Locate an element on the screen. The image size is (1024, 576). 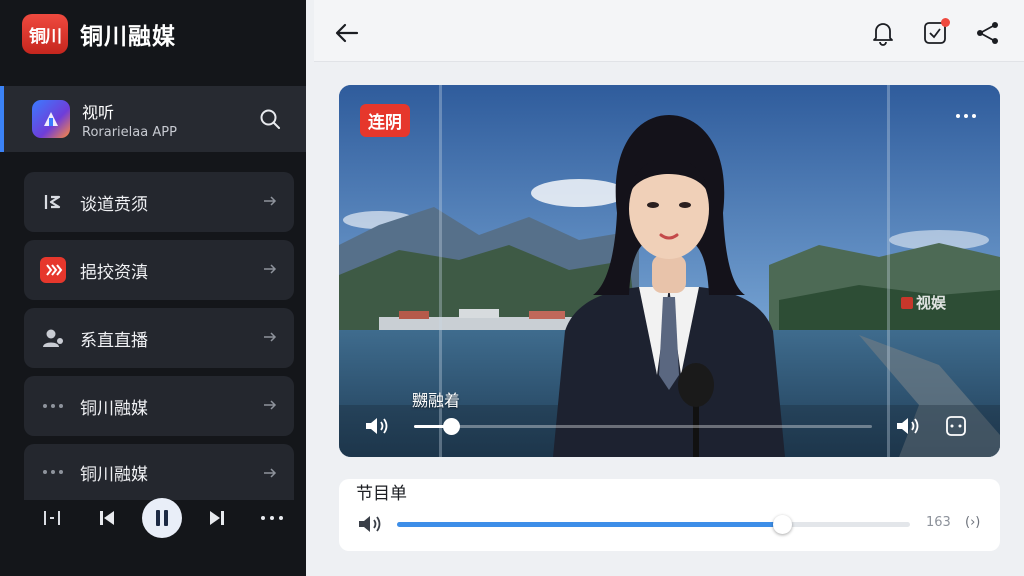
channel-watermark: 视娱 is located at coordinates (923, 302).